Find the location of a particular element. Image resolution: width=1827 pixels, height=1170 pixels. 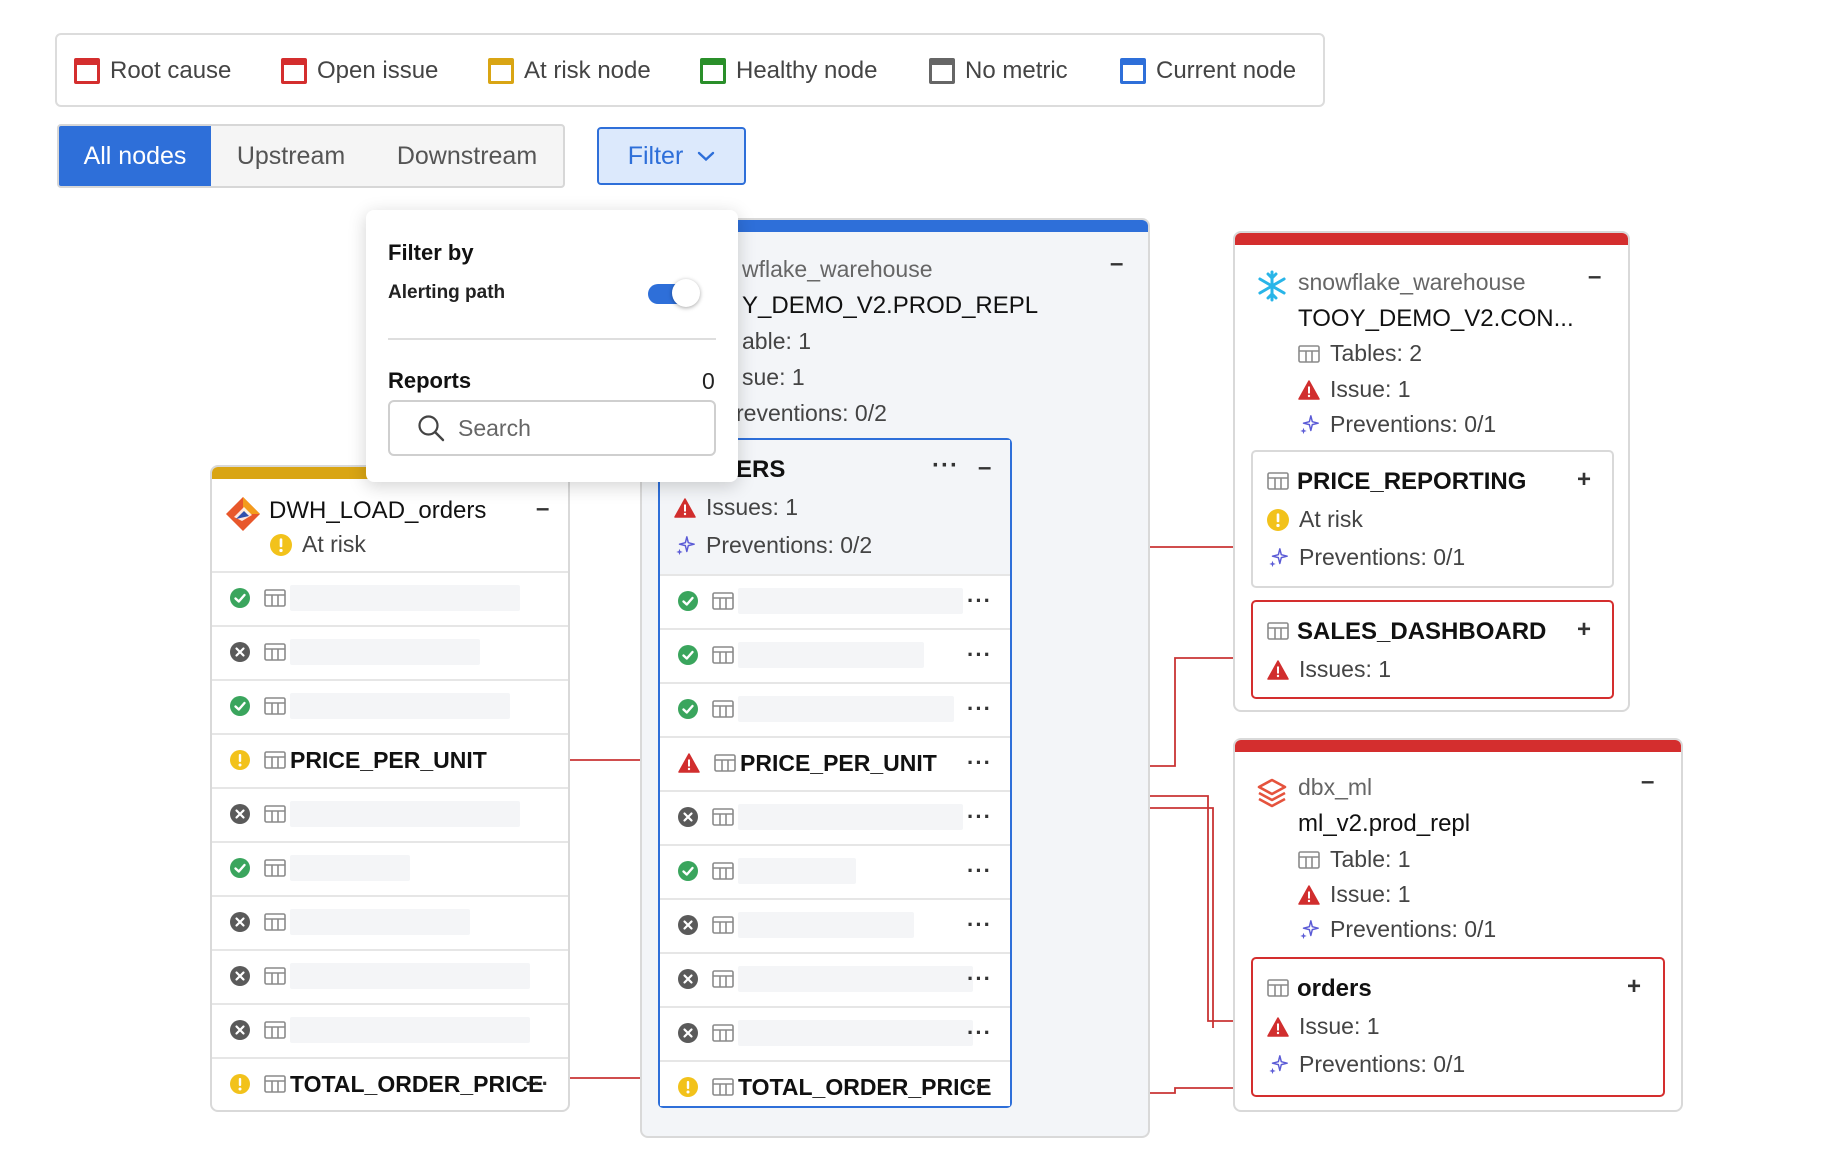

reports-label: Reports is located at coordinates (430, 380).